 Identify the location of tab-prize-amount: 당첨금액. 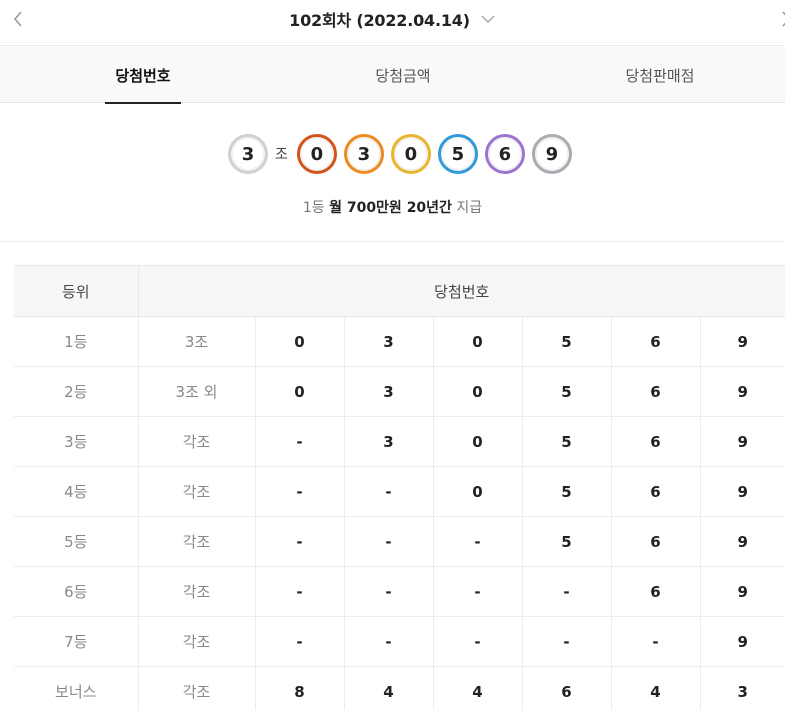
(403, 75).